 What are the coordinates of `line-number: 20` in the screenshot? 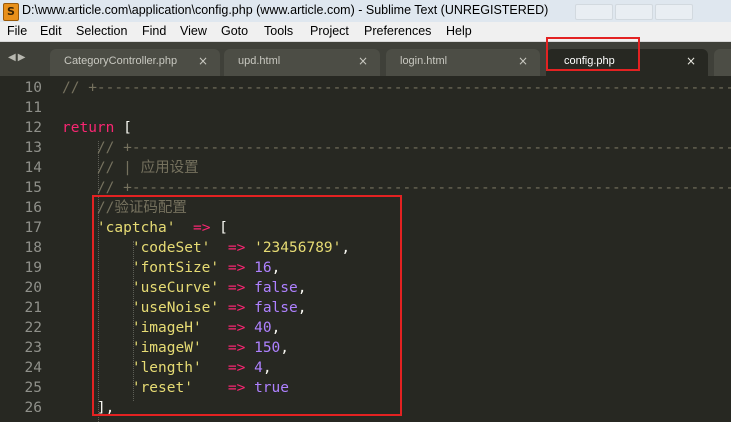 It's located at (33, 288).